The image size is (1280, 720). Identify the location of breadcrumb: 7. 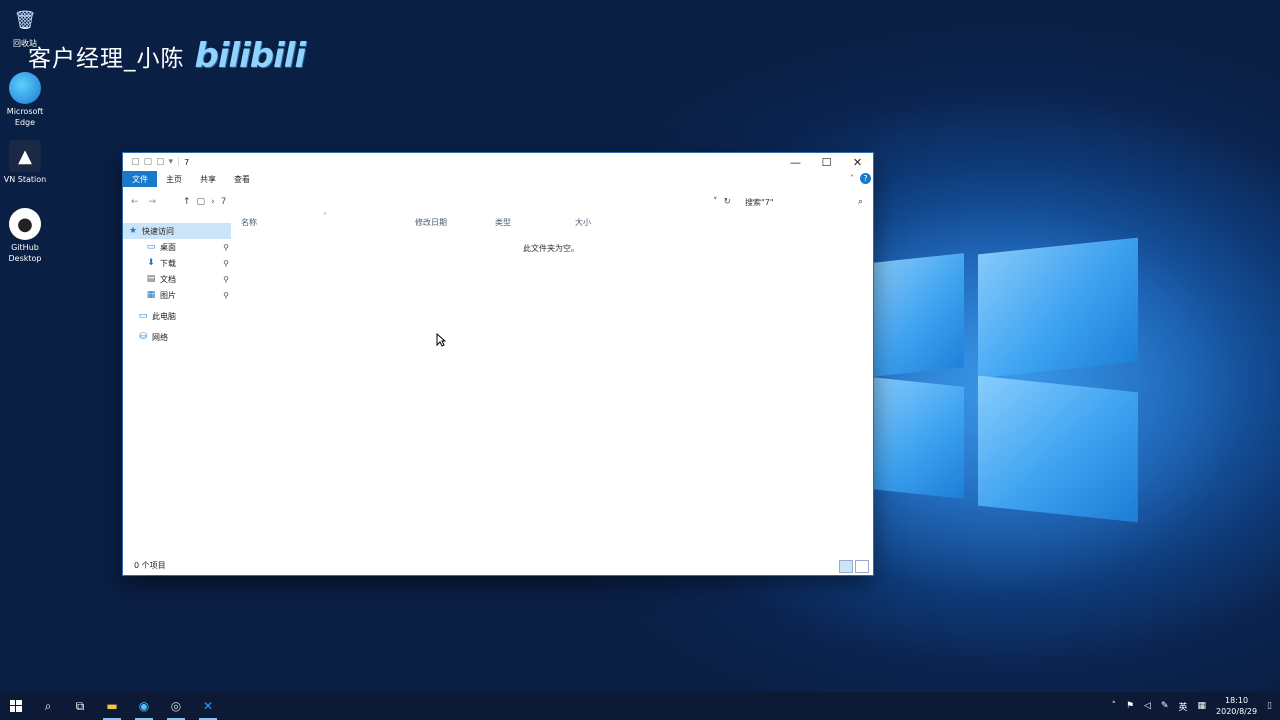
(224, 202).